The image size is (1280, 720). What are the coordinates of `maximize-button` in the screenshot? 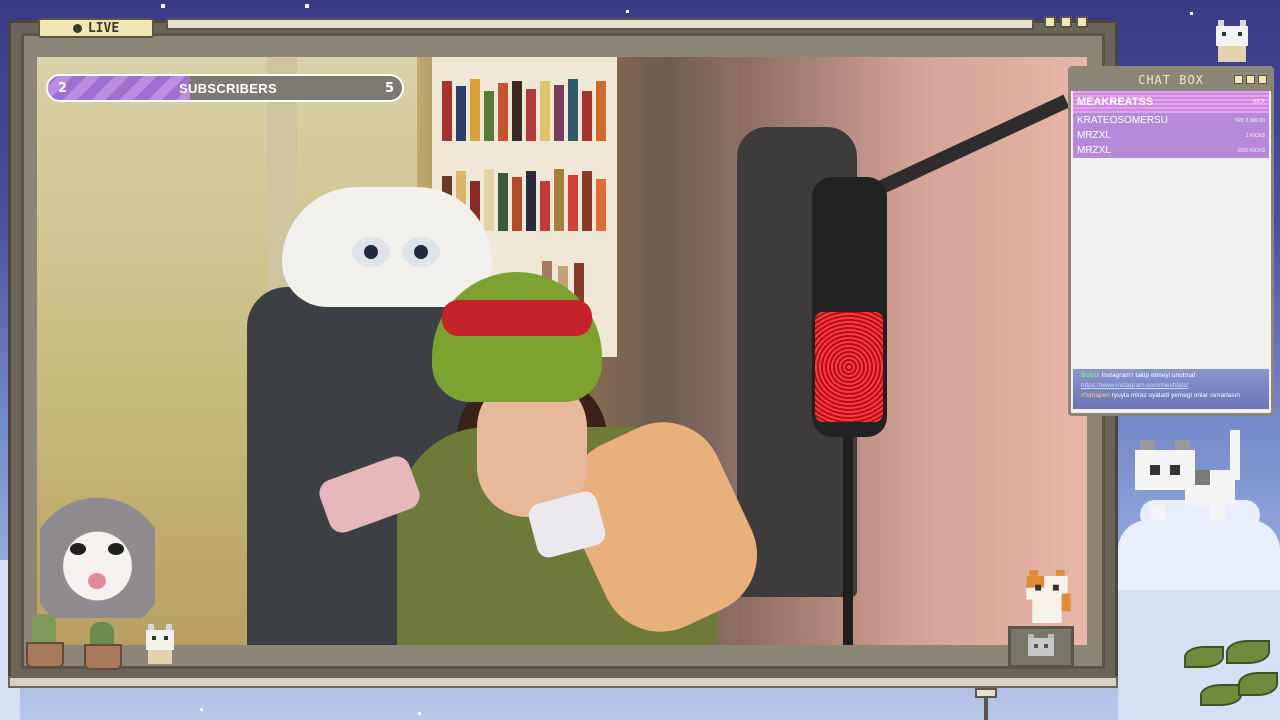 It's located at (1066, 22).